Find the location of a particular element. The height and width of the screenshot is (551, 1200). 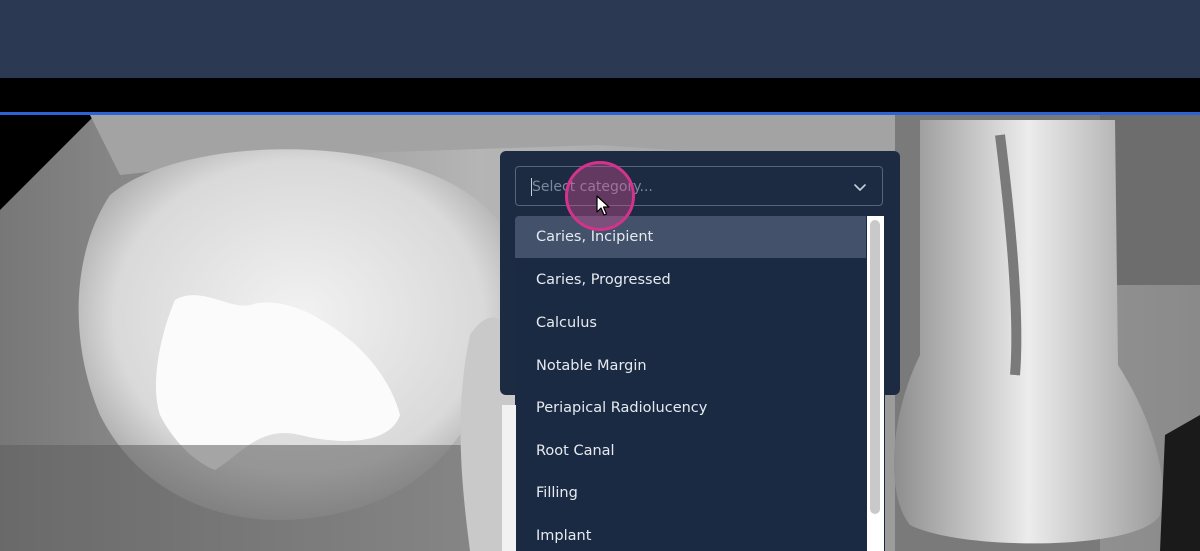

dropdown-option-calculus: Calculus is located at coordinates (690, 323).